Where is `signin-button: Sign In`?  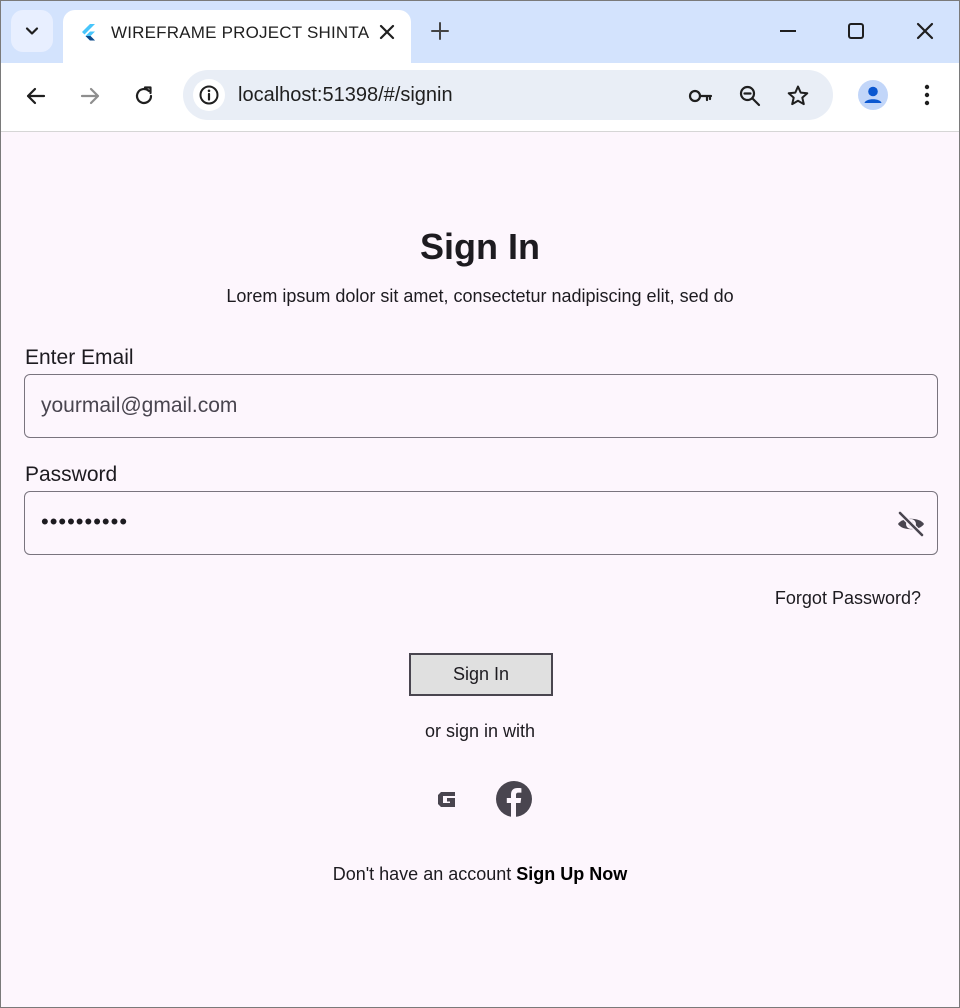 signin-button: Sign In is located at coordinates (481, 674).